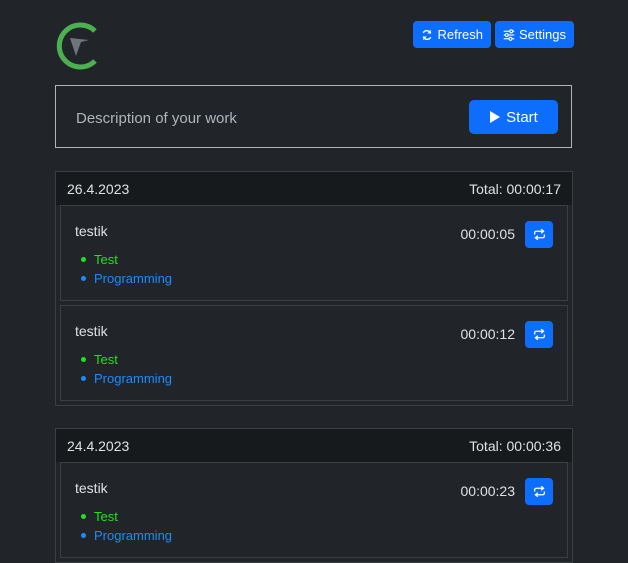 This screenshot has height=563, width=628. Describe the element at coordinates (509, 34) in the screenshot. I see `sliders-icon` at that location.